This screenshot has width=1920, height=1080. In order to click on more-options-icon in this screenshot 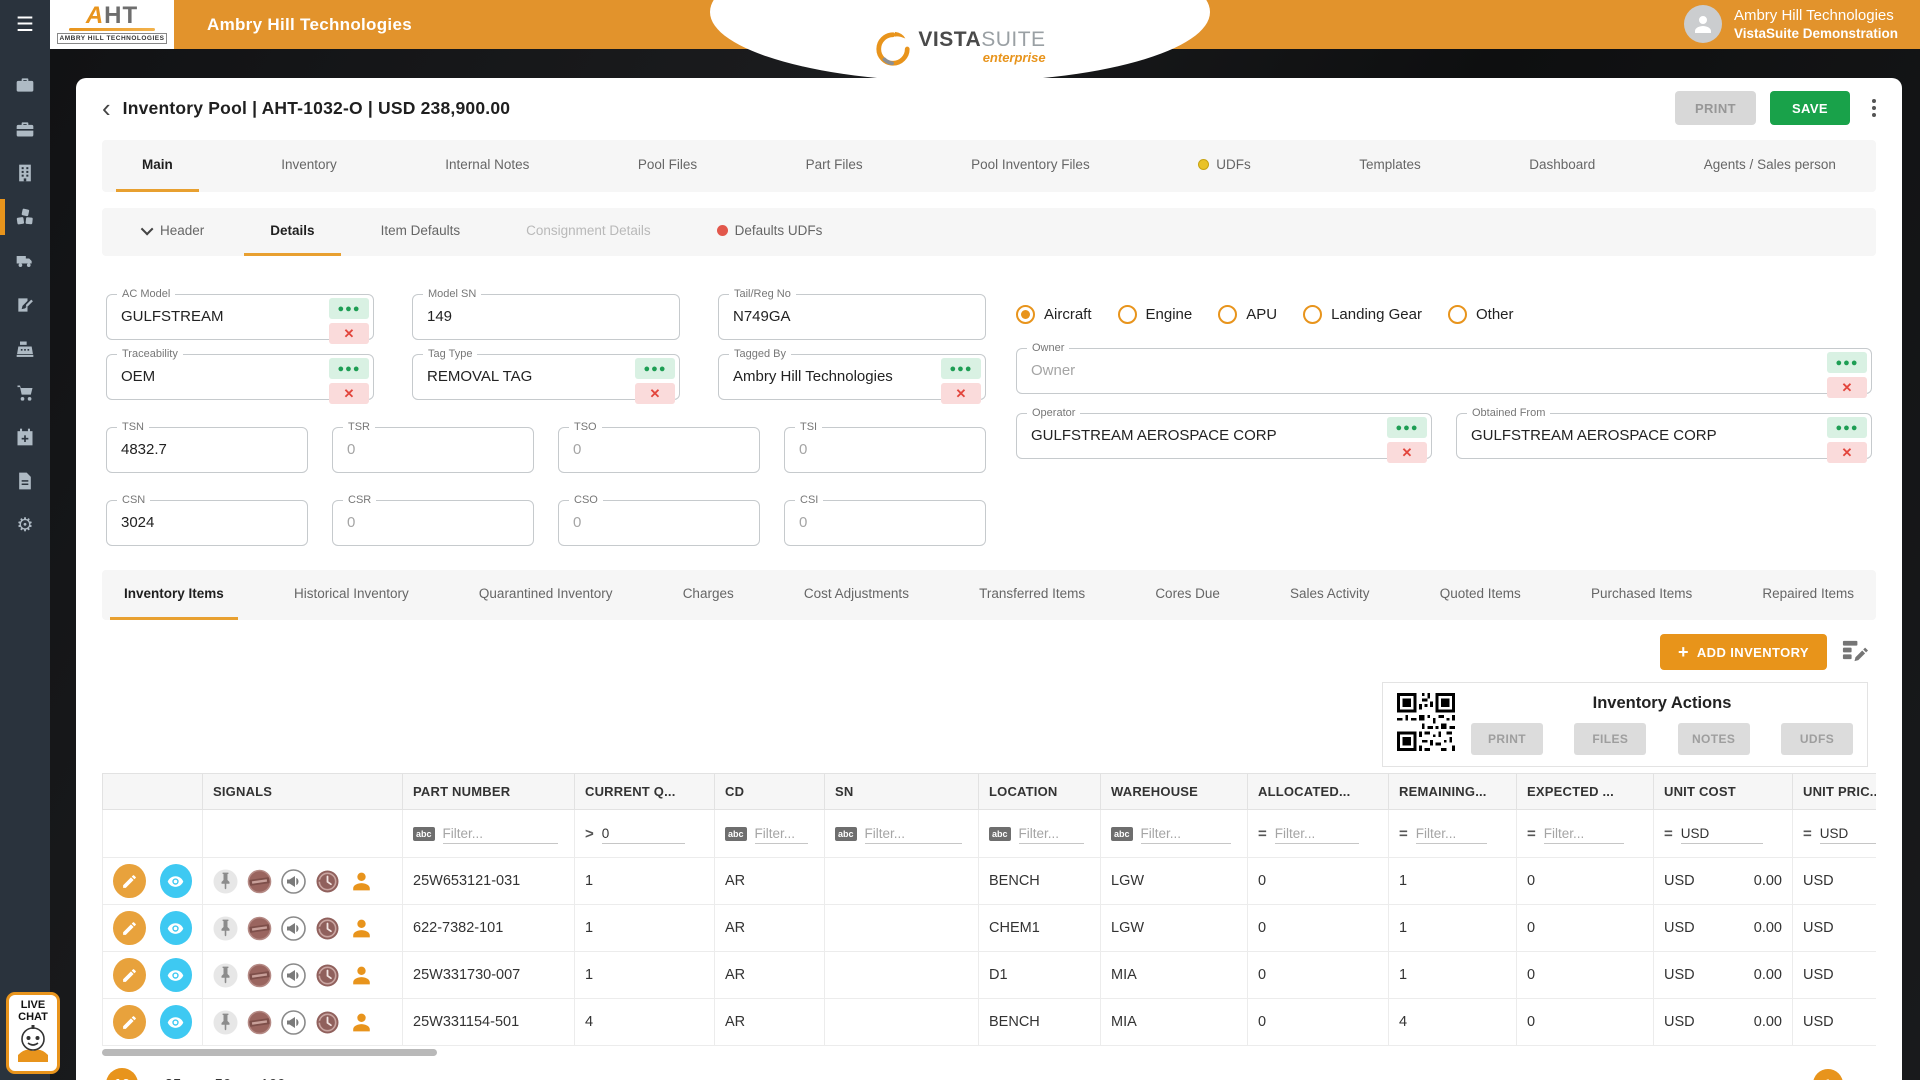, I will do `click(1874, 108)`.